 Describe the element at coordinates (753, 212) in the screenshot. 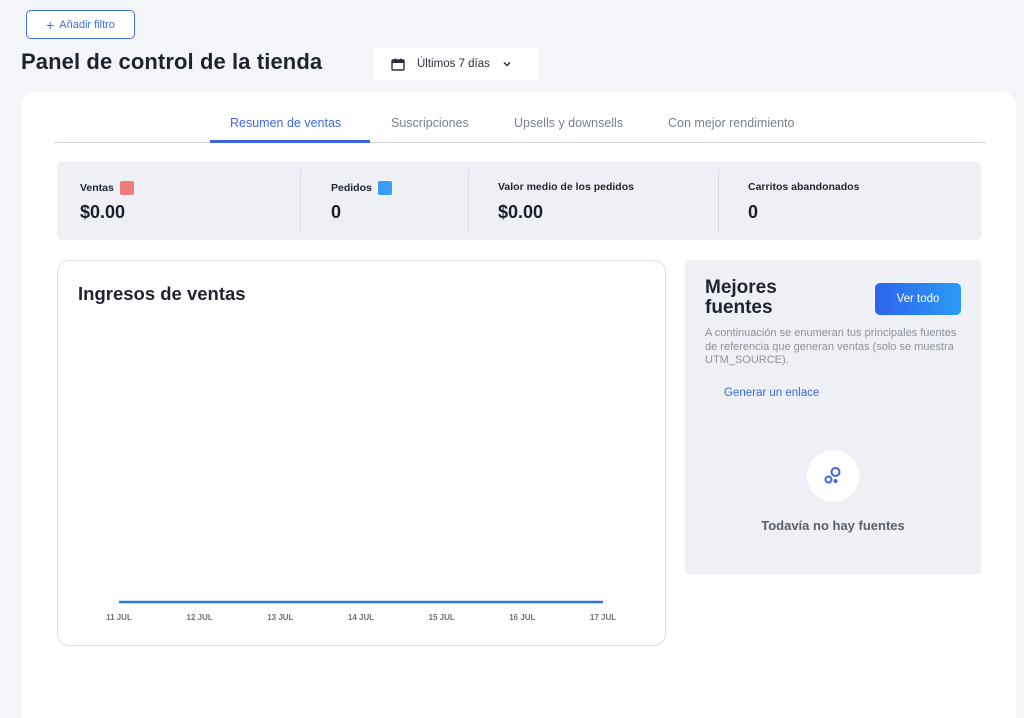

I see `stat-abandoned-value: 0` at that location.